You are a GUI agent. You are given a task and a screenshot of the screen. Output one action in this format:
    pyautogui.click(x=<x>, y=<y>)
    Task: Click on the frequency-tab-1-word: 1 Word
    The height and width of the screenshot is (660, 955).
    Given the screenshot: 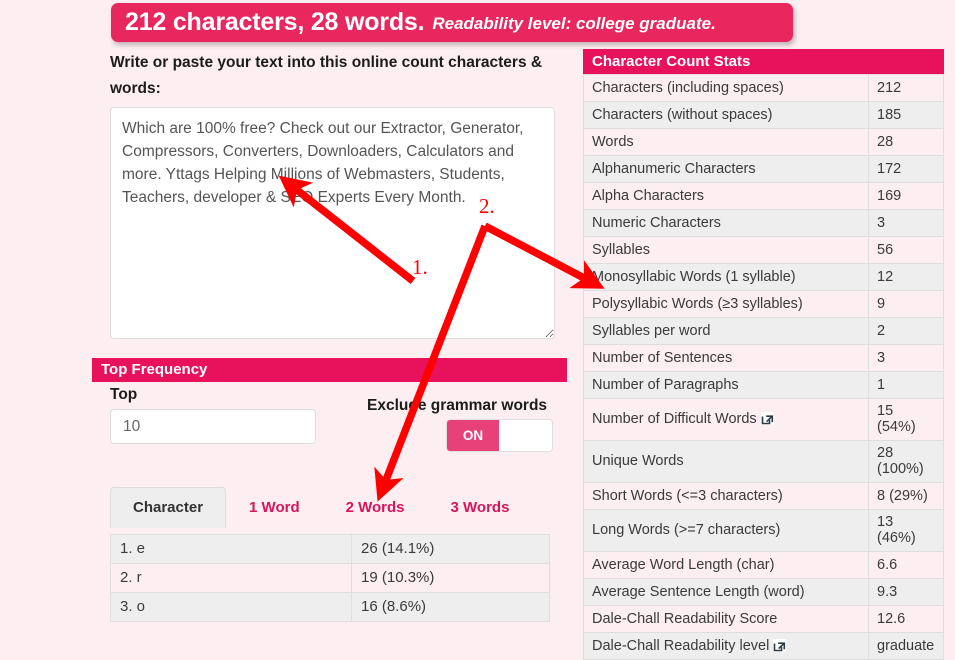 What is the action you would take?
    pyautogui.click(x=274, y=507)
    